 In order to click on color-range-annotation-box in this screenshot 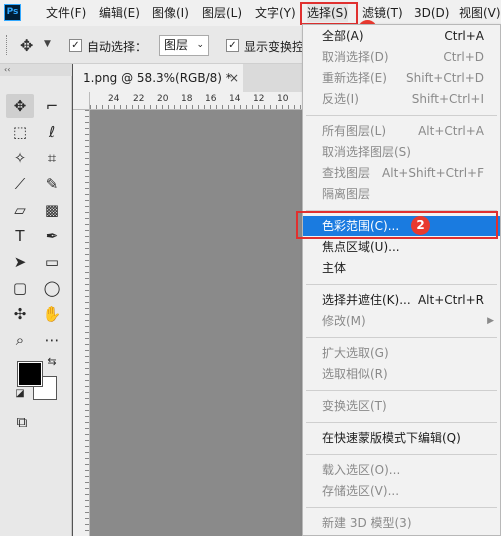, I will do `click(397, 225)`.